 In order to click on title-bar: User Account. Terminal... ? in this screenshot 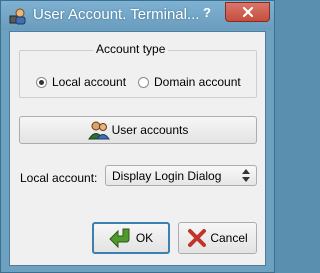, I will do `click(137, 15)`.